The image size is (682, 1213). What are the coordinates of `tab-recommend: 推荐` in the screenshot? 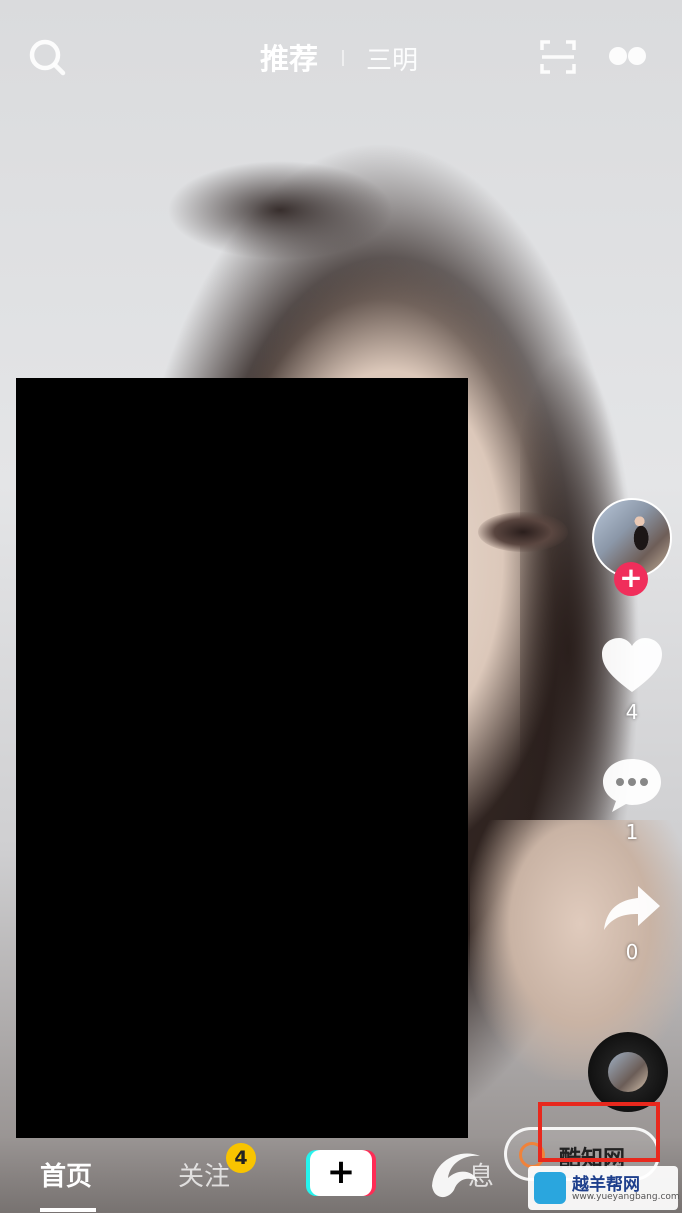 It's located at (289, 57).